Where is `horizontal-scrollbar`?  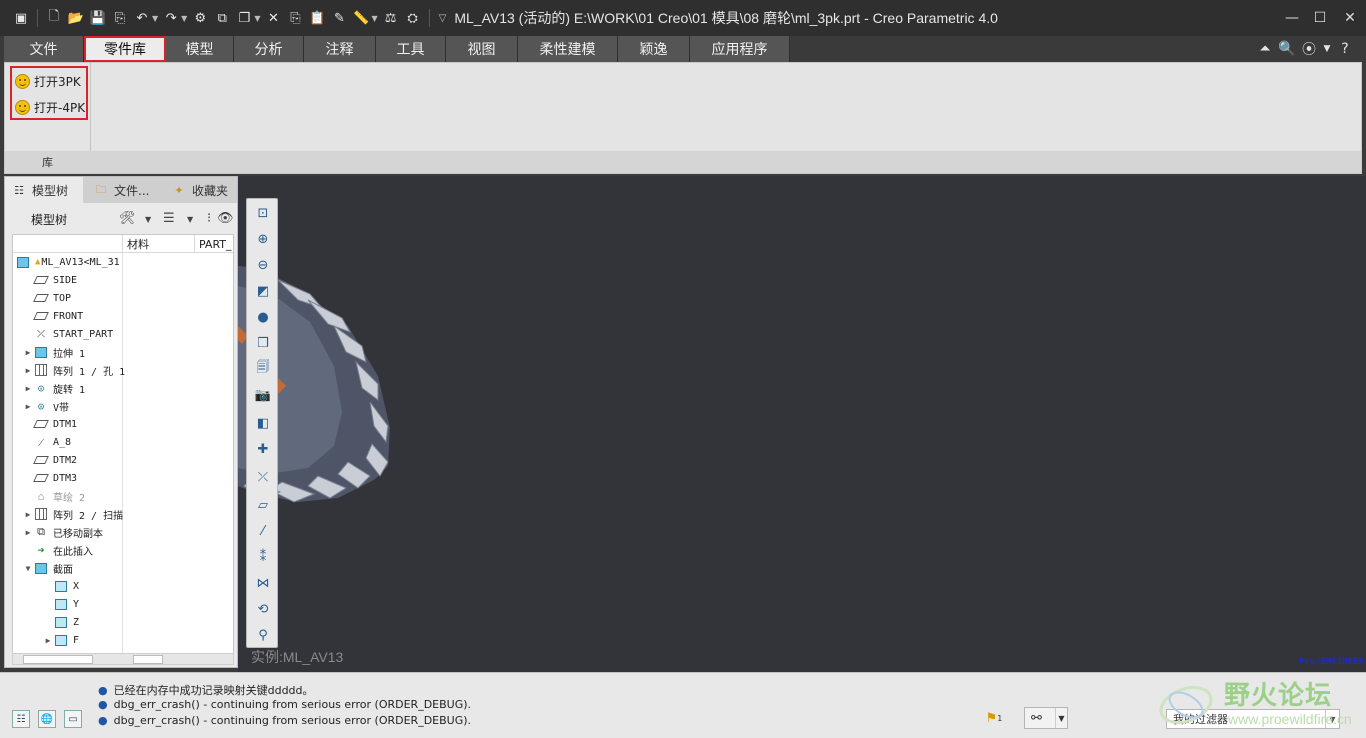
horizontal-scrollbar is located at coordinates (123, 659).